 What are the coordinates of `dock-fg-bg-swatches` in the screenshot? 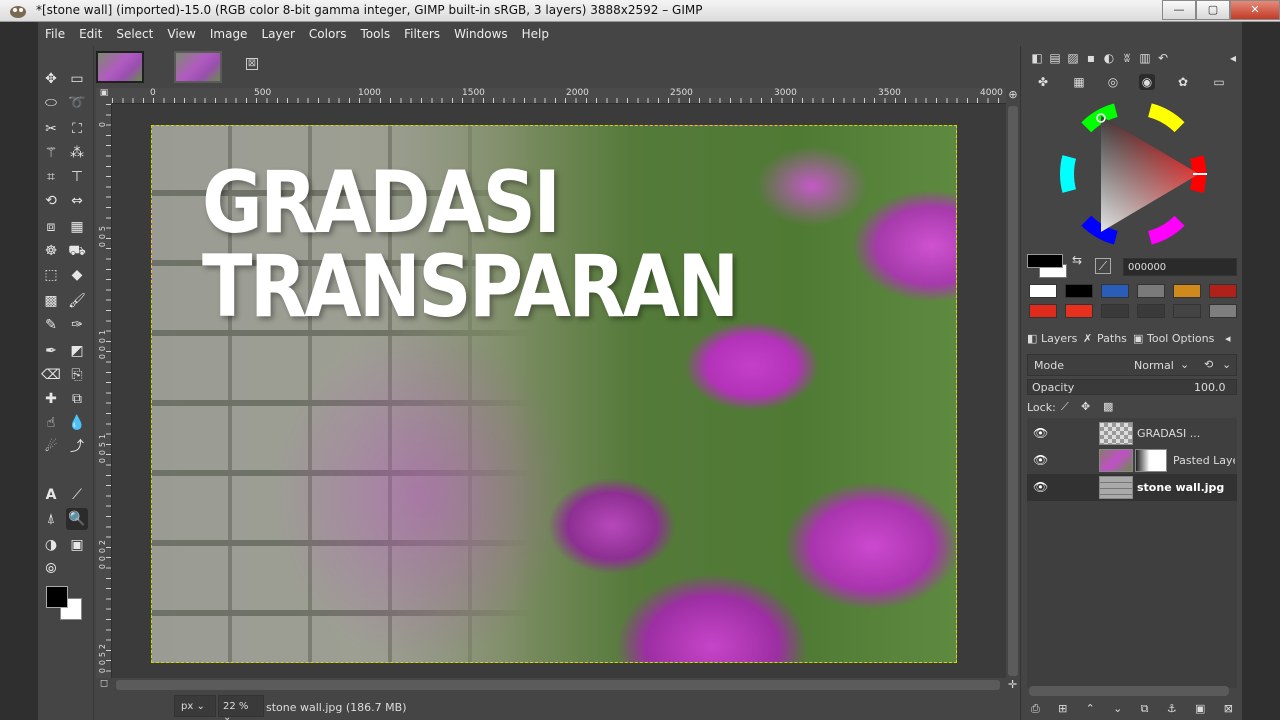 It's located at (1047, 267).